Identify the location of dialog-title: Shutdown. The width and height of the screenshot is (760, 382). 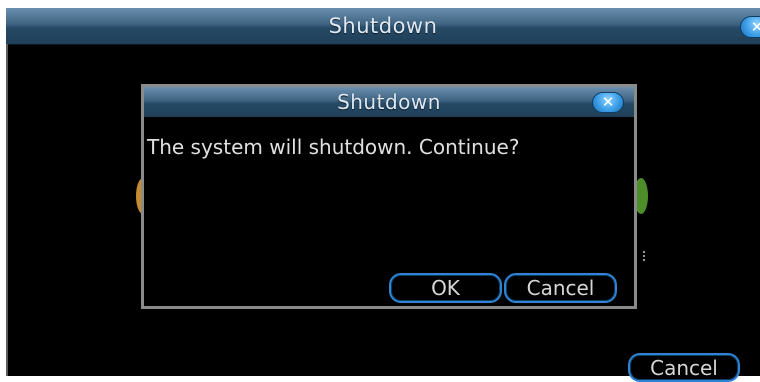
(389, 102).